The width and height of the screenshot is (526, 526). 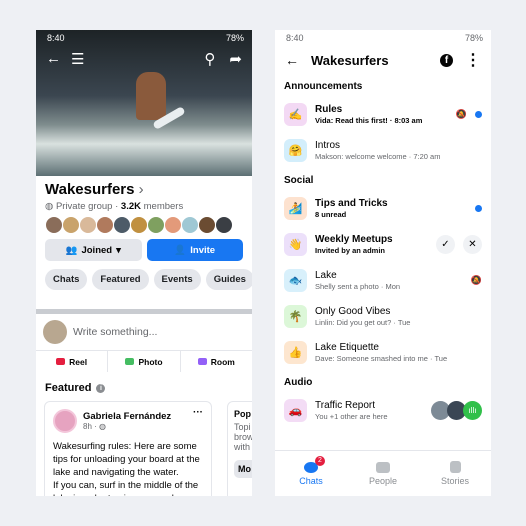 What do you see at coordinates (314, 464) in the screenshot?
I see `chat-icon: 2` at bounding box center [314, 464].